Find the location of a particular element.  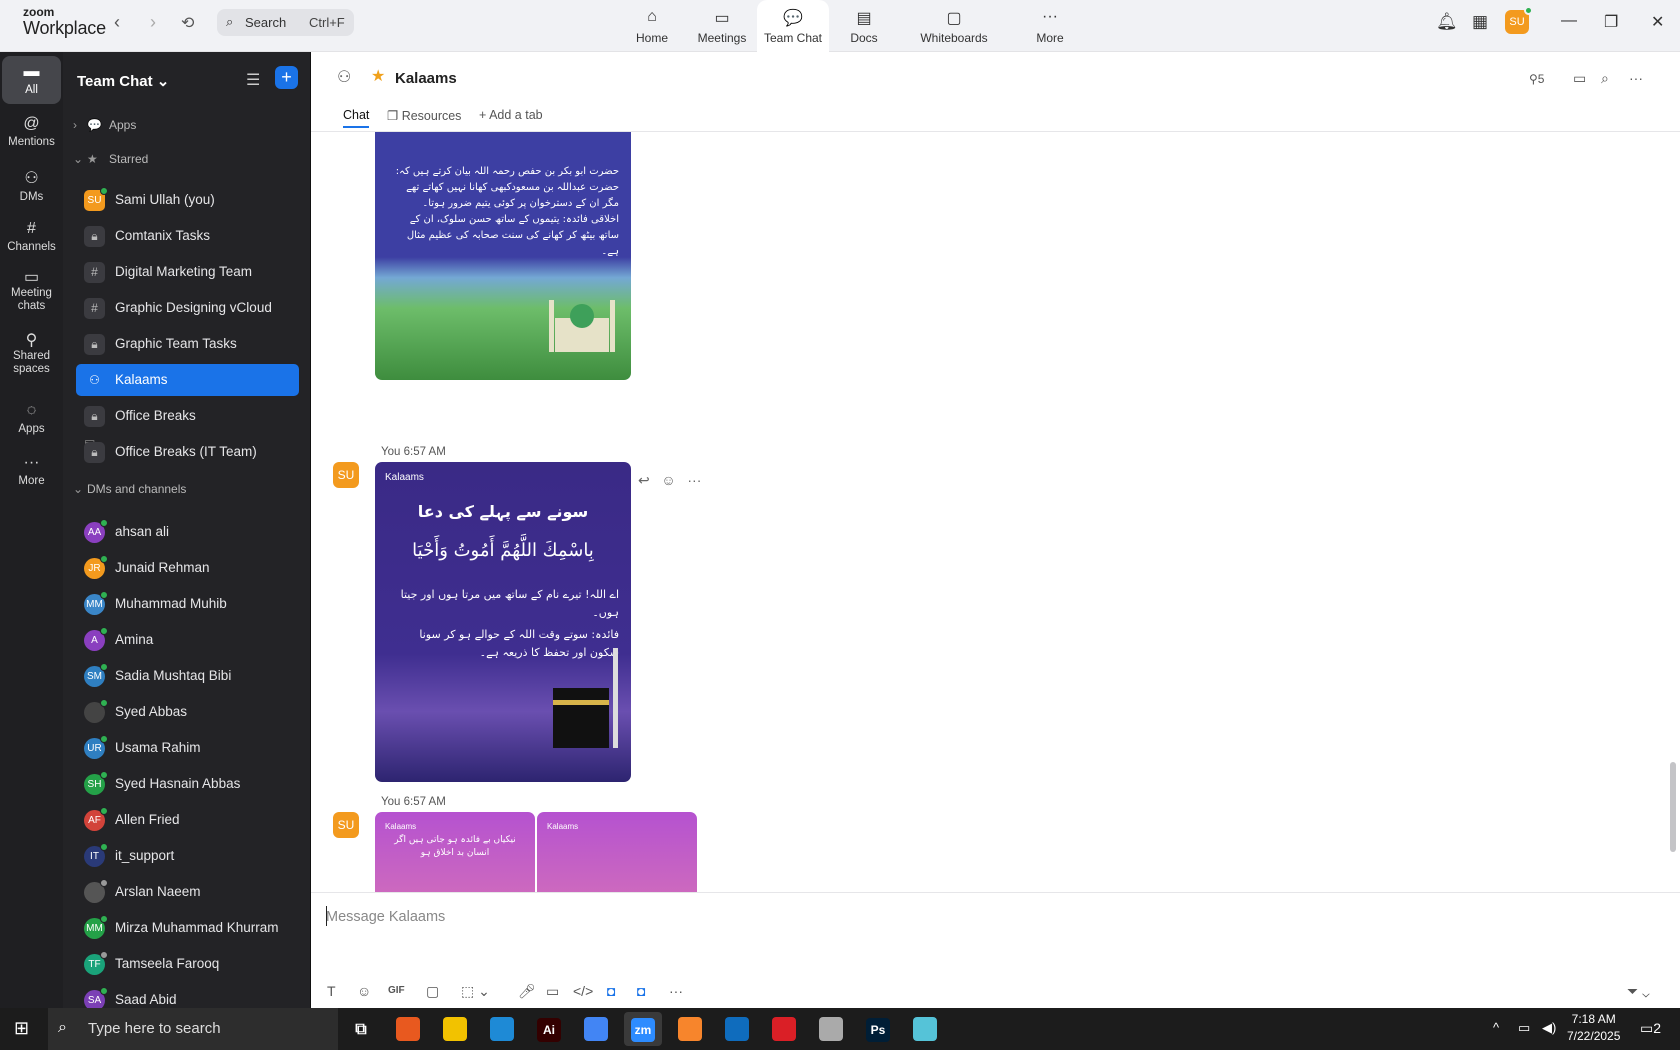

tab-home: ⌂ Home is located at coordinates (652, 26).